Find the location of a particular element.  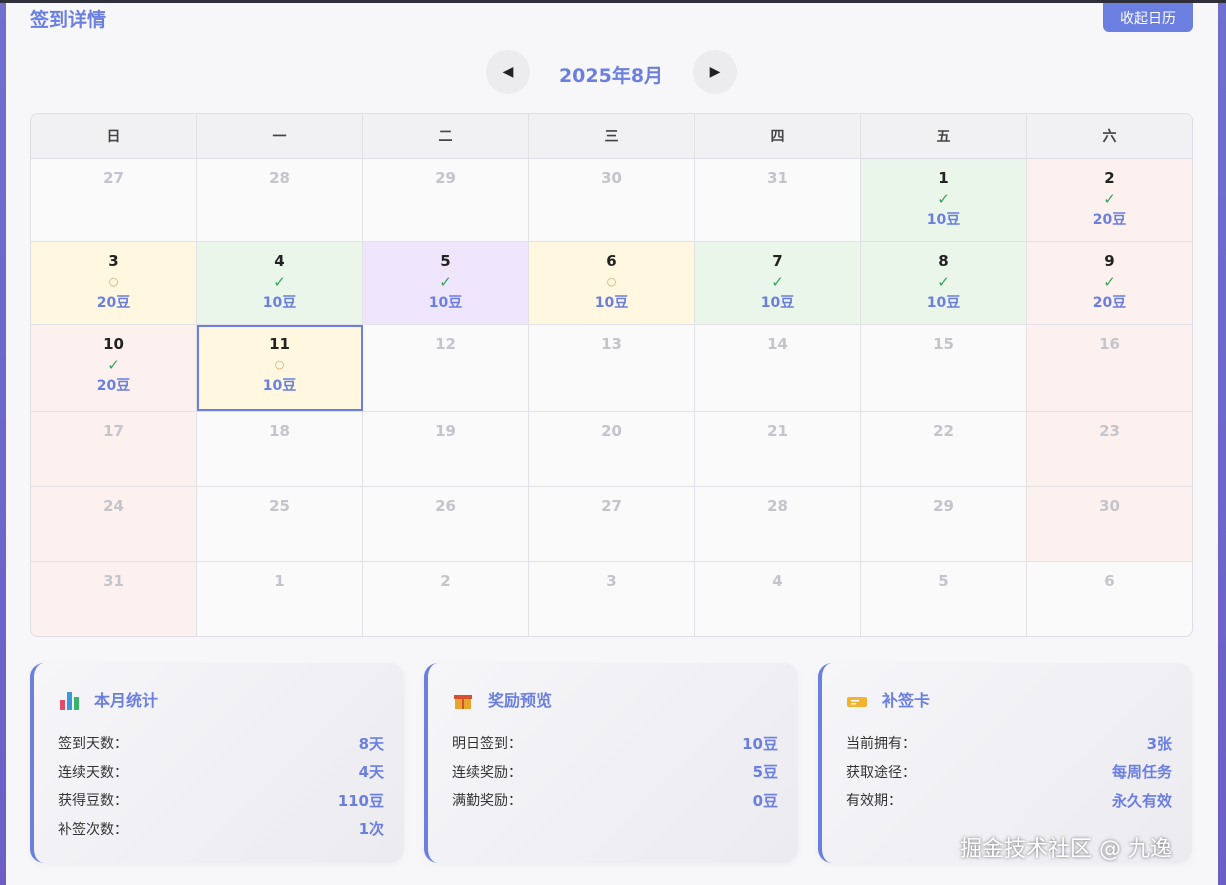

weekday-label: 二 is located at coordinates (446, 136).